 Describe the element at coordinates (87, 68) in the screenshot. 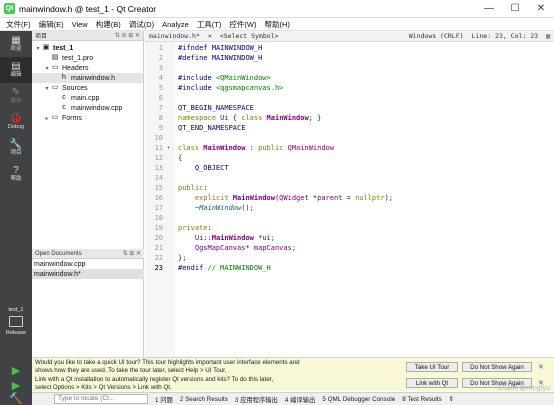

I see `tree-item: ▾ ▭ Headers` at that location.